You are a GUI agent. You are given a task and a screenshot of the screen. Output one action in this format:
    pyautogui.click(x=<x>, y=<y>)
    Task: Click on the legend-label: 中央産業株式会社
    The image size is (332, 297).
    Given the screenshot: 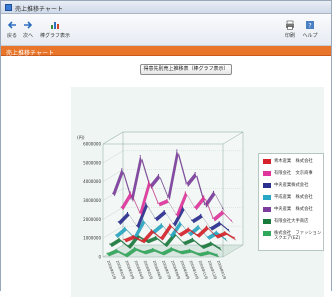 What is the action you would take?
    pyautogui.click(x=291, y=185)
    